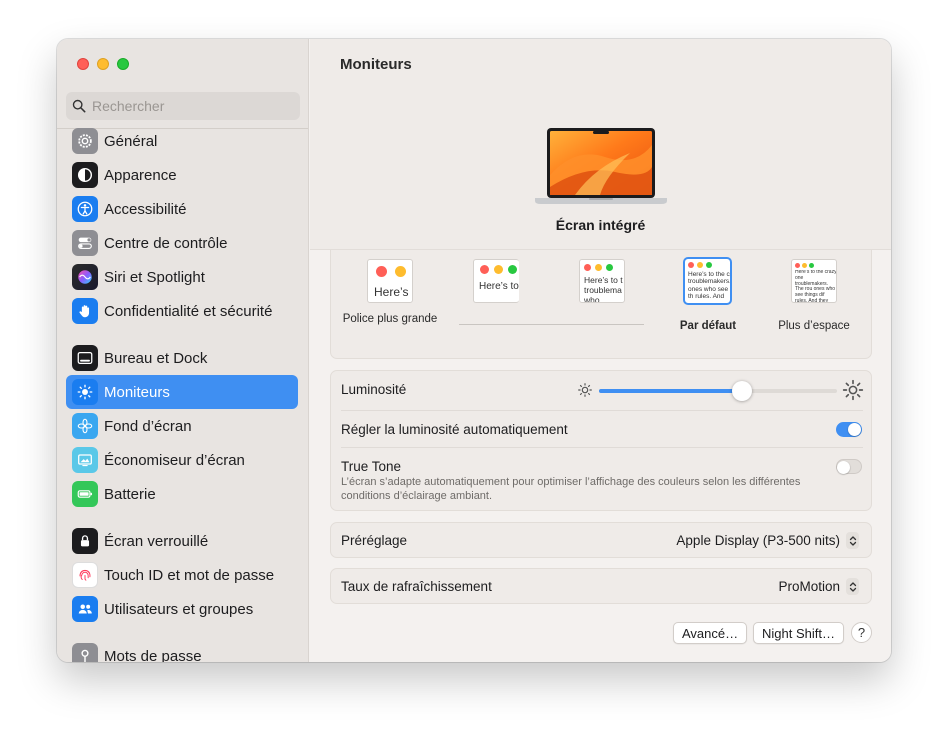 This screenshot has height=737, width=947. Describe the element at coordinates (174, 460) in the screenshot. I see `sidebar-item-label: Économiseur d’écran` at that location.